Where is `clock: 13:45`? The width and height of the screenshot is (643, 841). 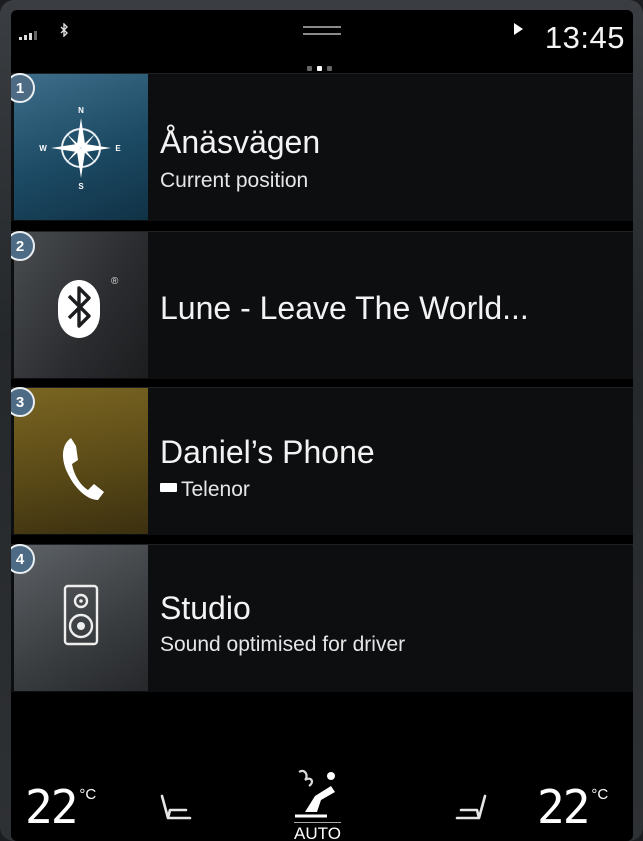
clock: 13:45 is located at coordinates (584, 37).